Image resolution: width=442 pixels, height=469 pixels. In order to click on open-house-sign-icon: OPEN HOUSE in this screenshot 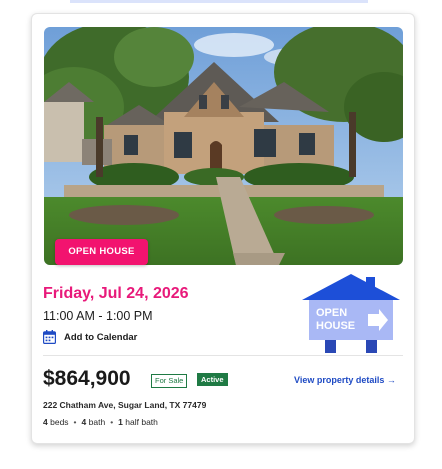, I will do `click(351, 313)`.